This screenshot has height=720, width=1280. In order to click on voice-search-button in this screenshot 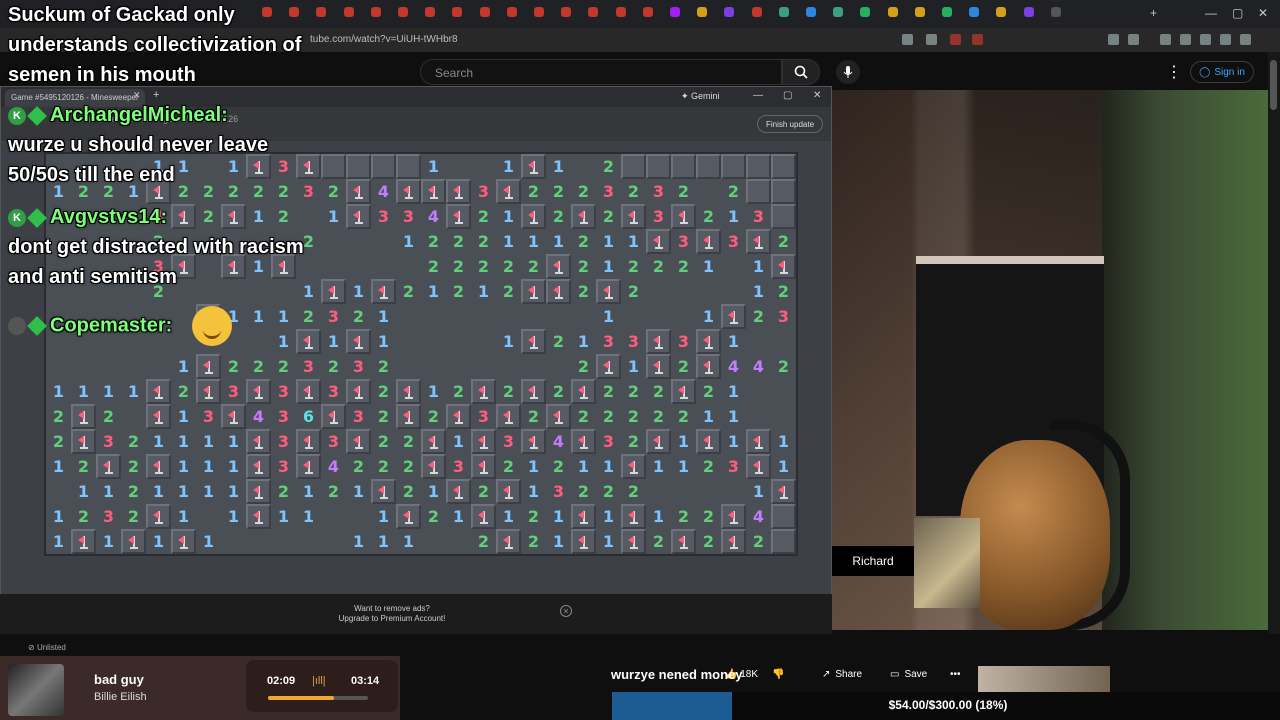, I will do `click(848, 72)`.